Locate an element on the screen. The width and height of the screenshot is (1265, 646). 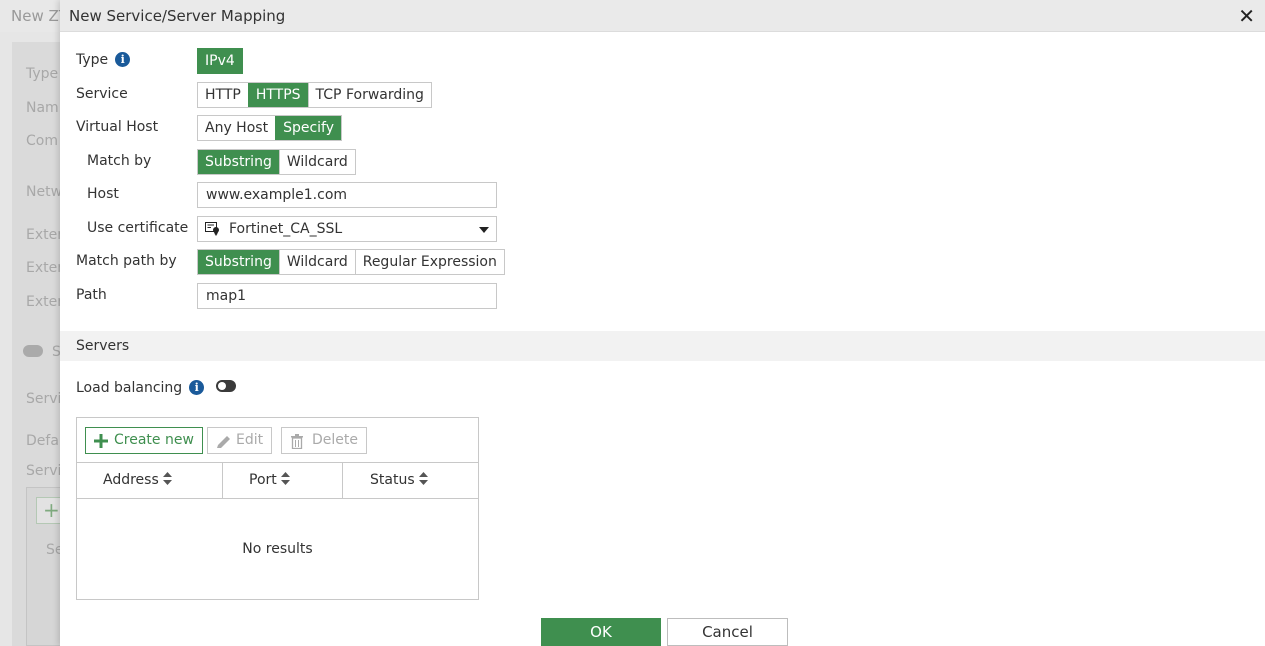
virtual-host-selector: Any Host Specify is located at coordinates (270, 128).